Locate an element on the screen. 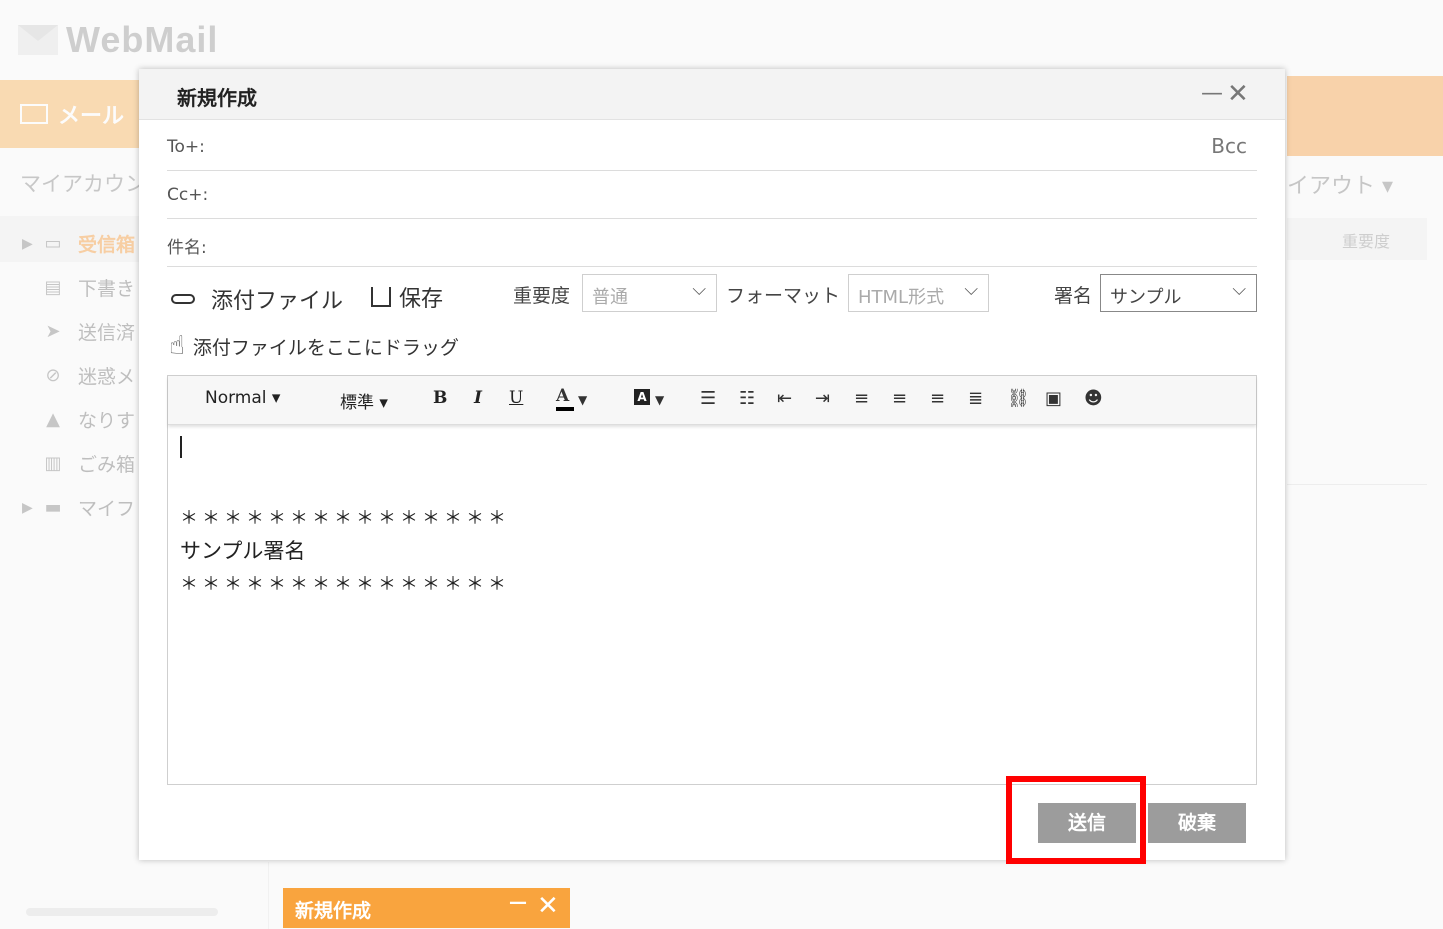 The height and width of the screenshot is (929, 1443). outdent-icon: ⇤ is located at coordinates (784, 398).